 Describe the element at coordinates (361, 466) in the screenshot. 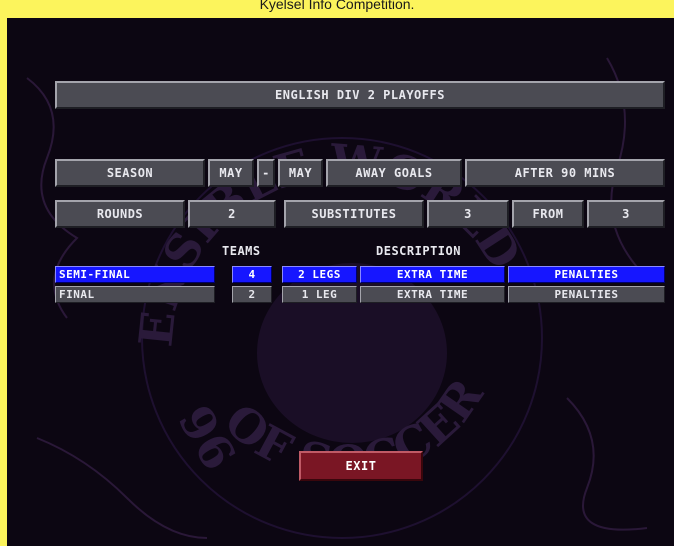

I see `exit-button: EXIT` at that location.